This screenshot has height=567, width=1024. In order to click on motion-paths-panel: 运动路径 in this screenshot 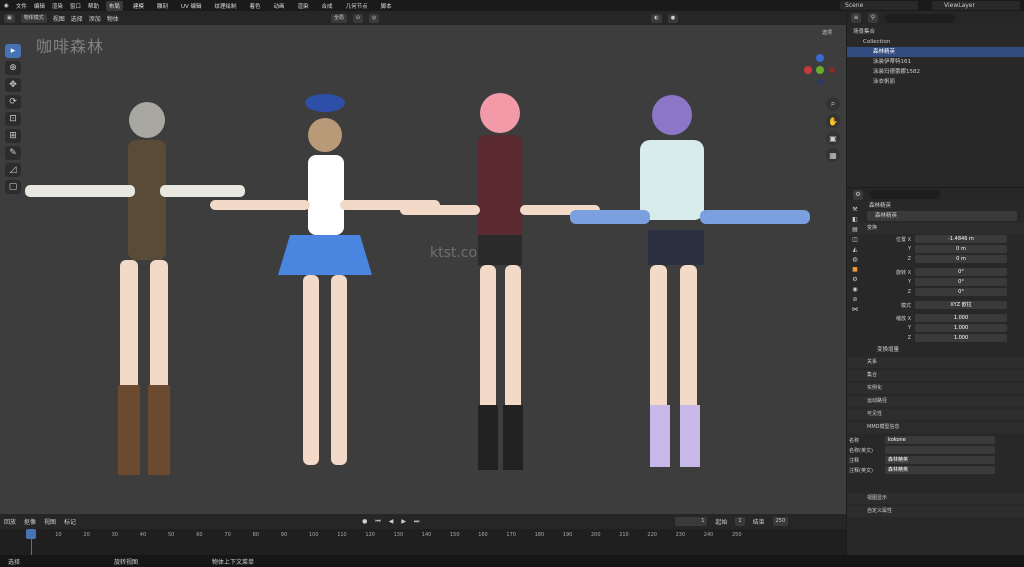, I will do `click(935, 401)`.